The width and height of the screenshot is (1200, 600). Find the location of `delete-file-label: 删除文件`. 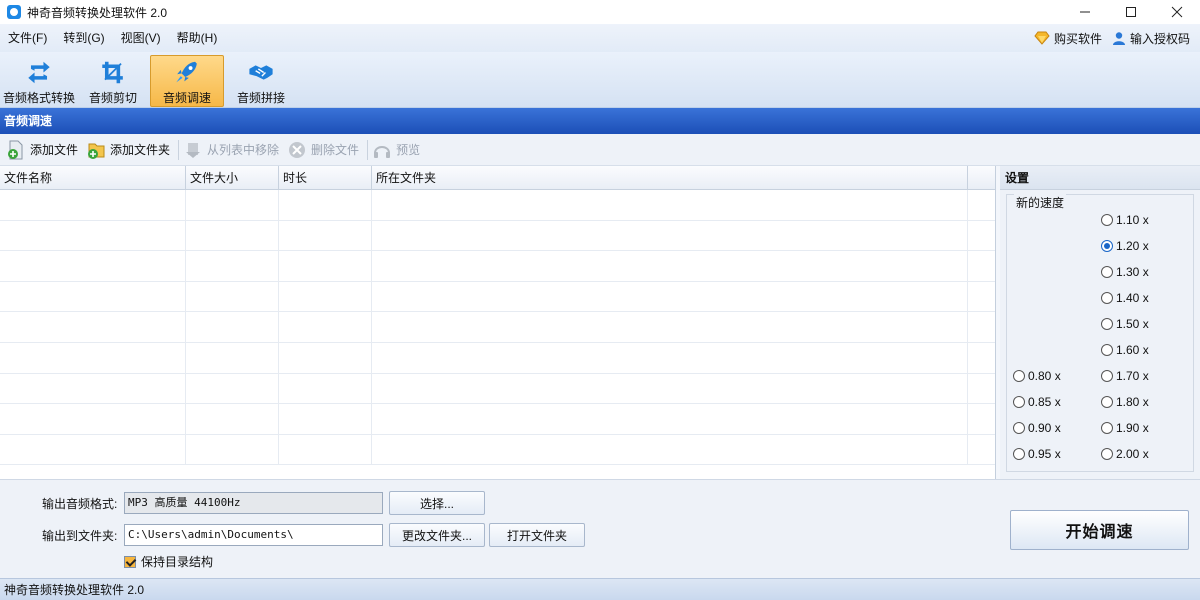

delete-file-label: 删除文件 is located at coordinates (335, 150).